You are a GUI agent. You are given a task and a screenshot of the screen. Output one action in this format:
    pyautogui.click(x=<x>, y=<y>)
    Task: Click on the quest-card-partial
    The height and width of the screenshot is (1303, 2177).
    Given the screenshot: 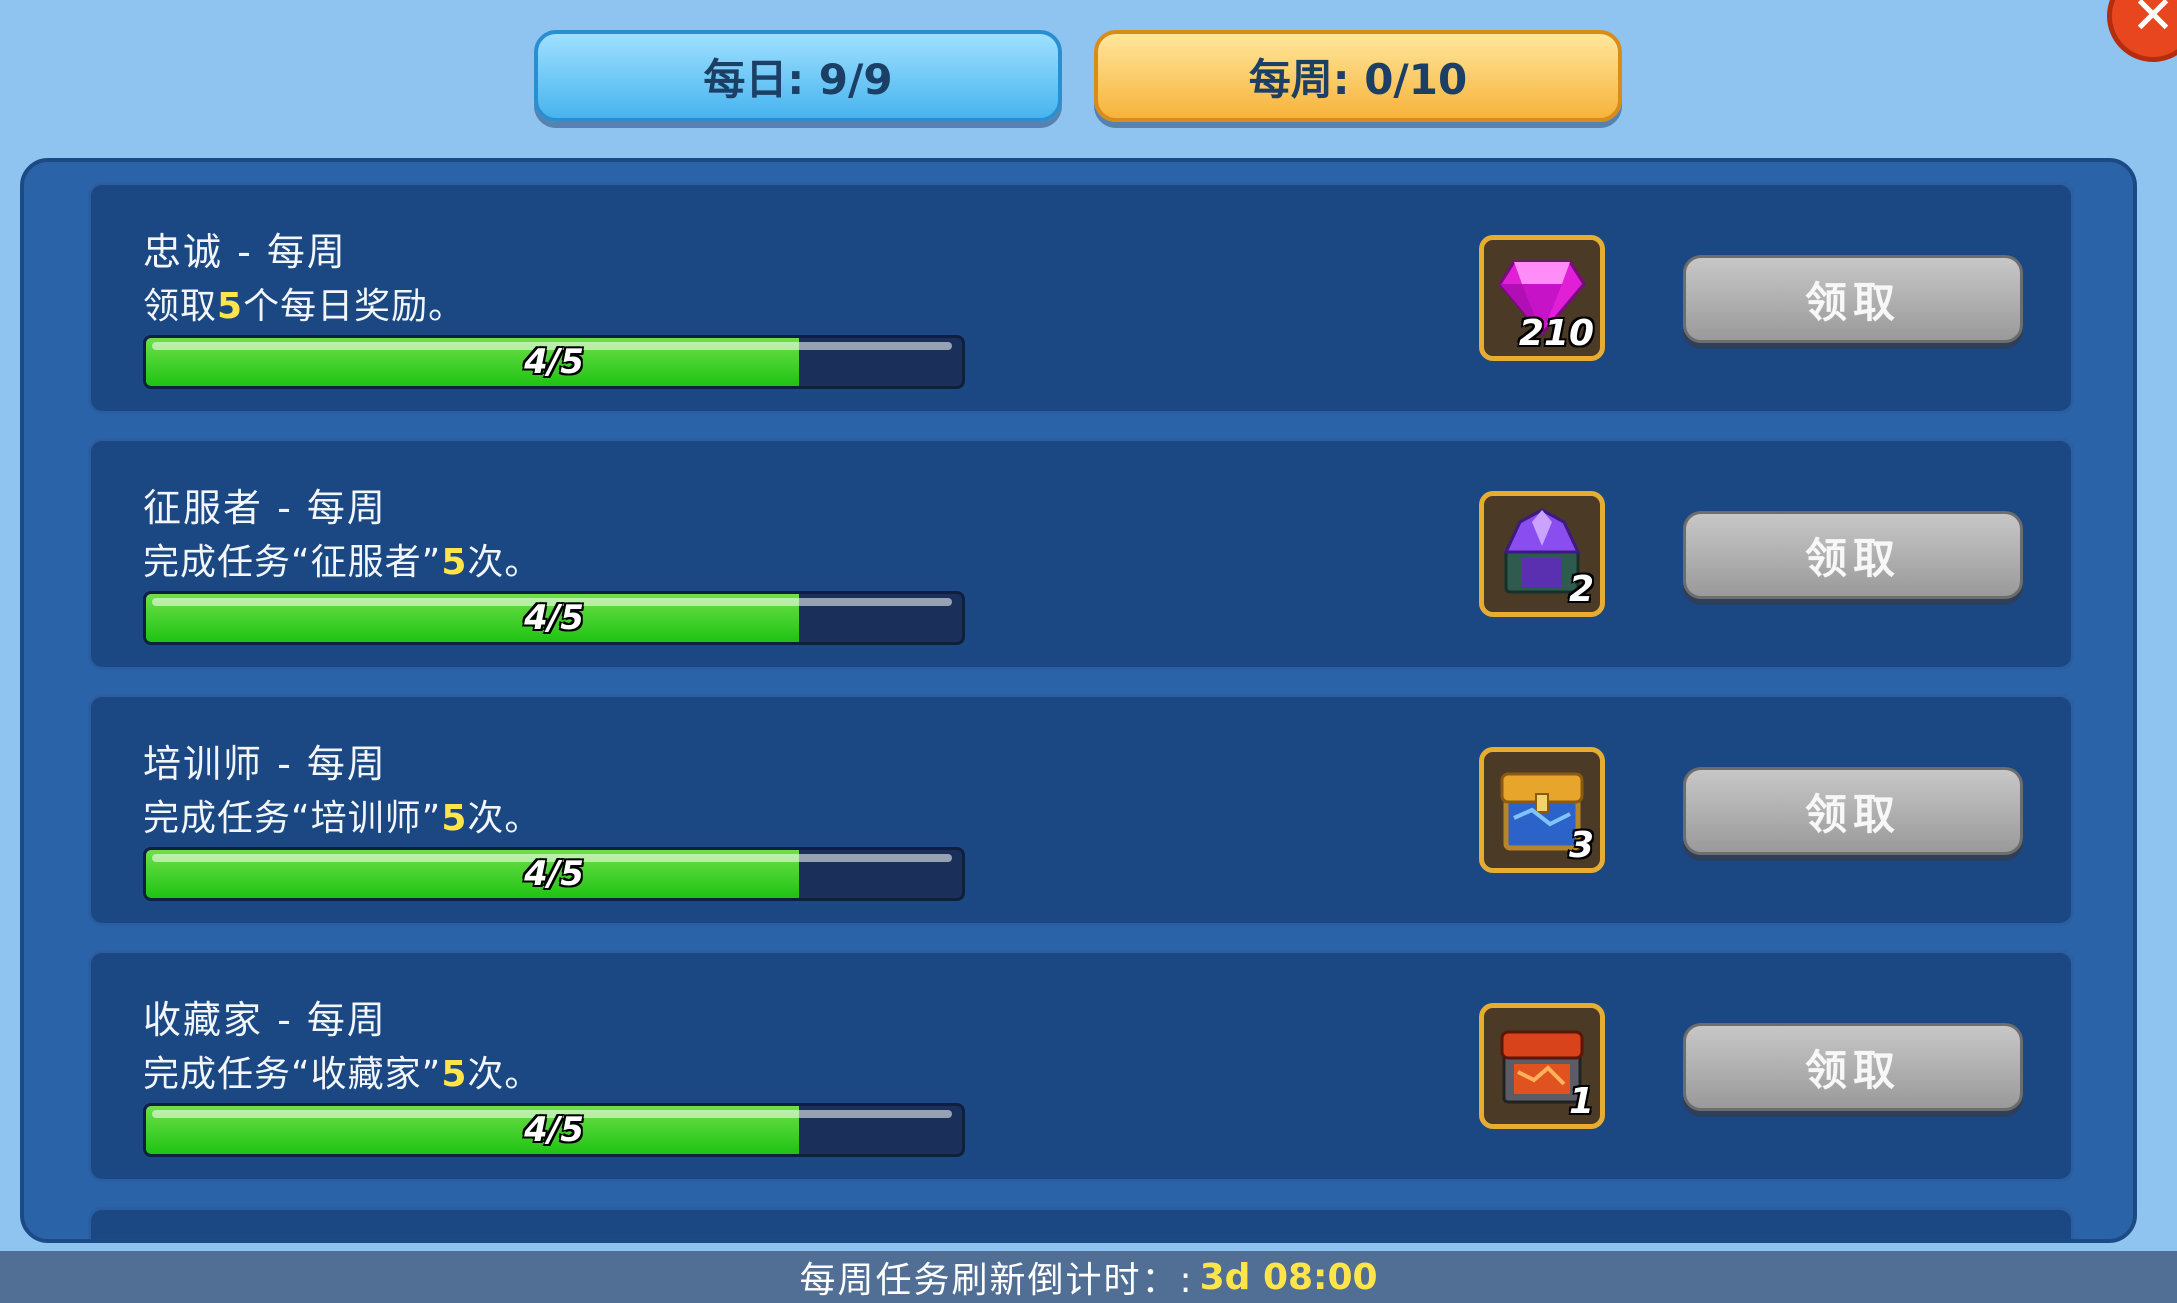 What is the action you would take?
    pyautogui.click(x=1081, y=1223)
    